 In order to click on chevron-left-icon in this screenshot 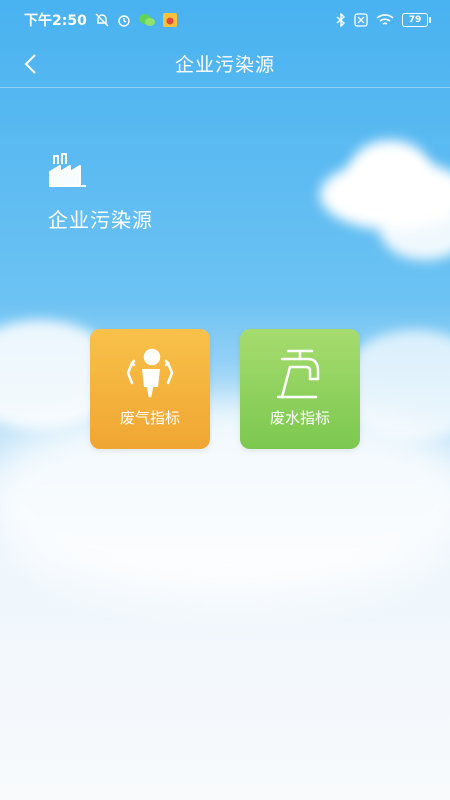, I will do `click(30, 64)`.